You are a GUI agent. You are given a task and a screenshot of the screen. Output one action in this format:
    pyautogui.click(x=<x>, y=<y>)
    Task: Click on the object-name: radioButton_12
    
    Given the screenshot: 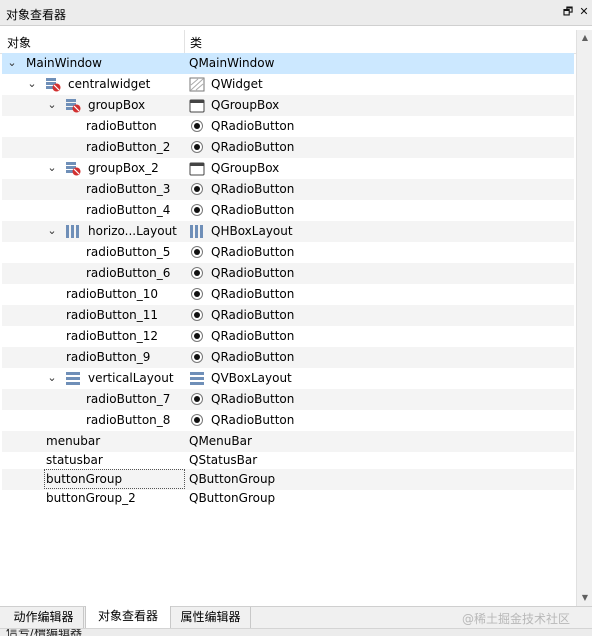 What is the action you would take?
    pyautogui.click(x=112, y=336)
    